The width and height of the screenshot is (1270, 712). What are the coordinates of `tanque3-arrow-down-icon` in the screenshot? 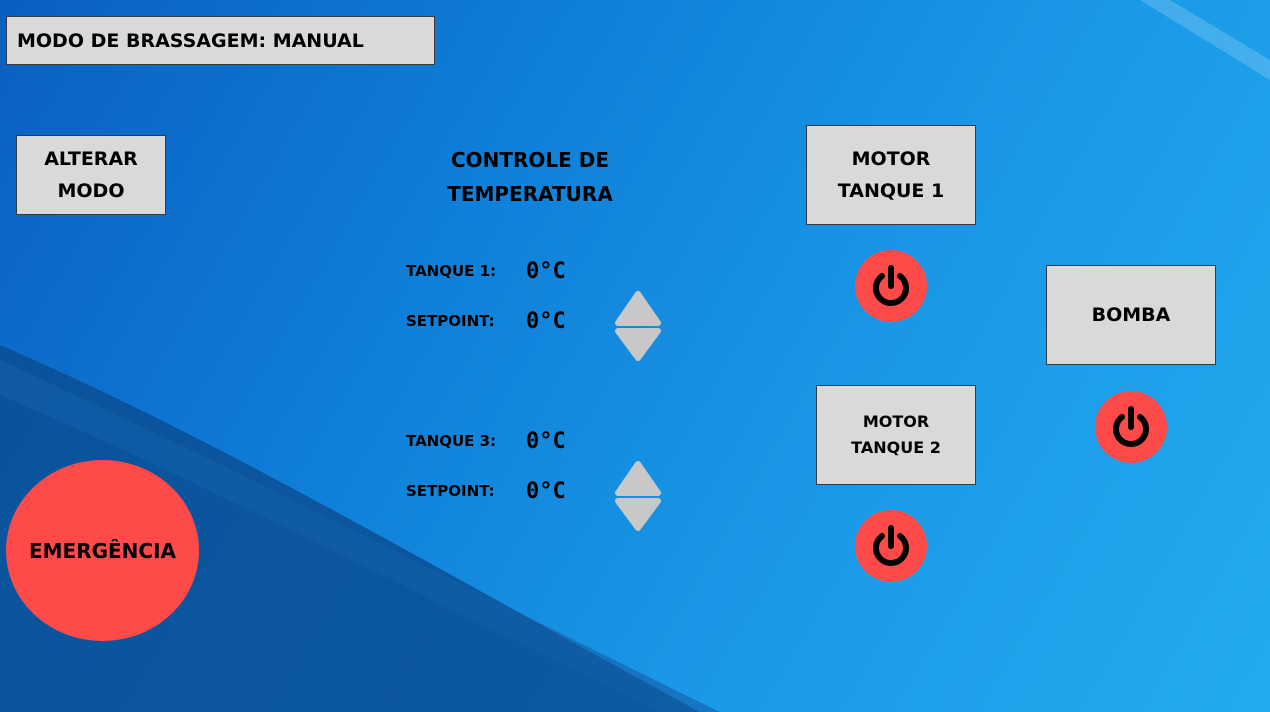 It's located at (638, 514).